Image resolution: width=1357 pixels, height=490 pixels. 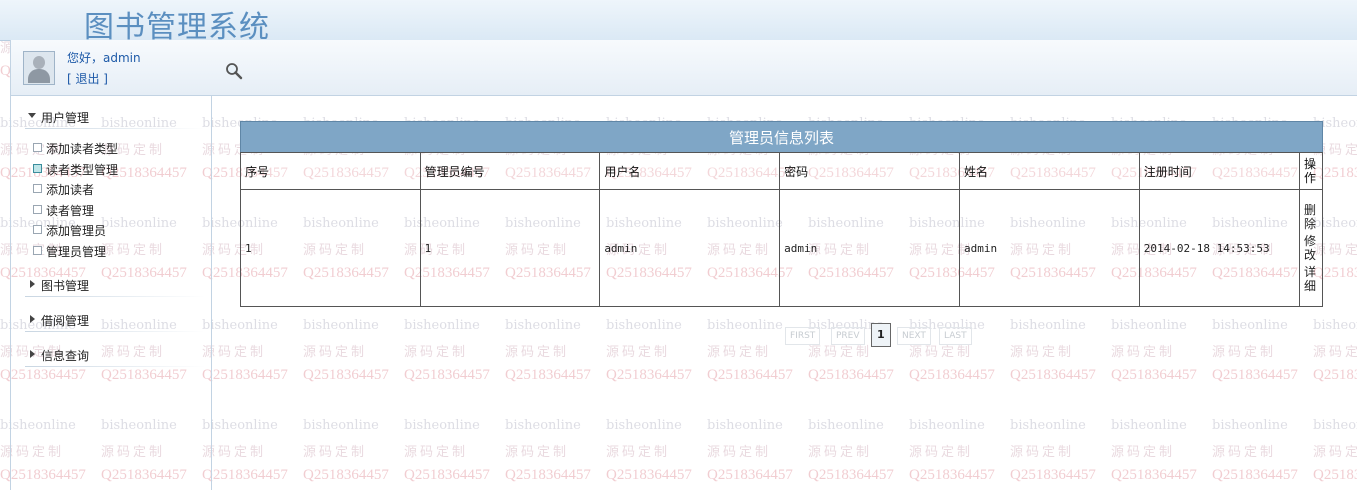 What do you see at coordinates (678, 22) in the screenshot?
I see `header-bar: 图书管理系统` at bounding box center [678, 22].